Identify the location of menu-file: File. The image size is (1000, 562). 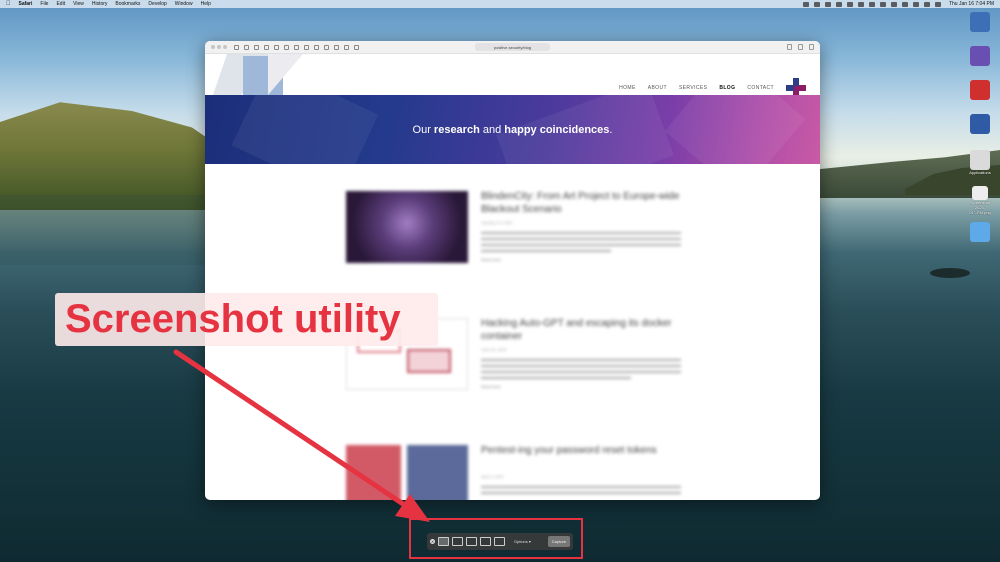
(44, 4).